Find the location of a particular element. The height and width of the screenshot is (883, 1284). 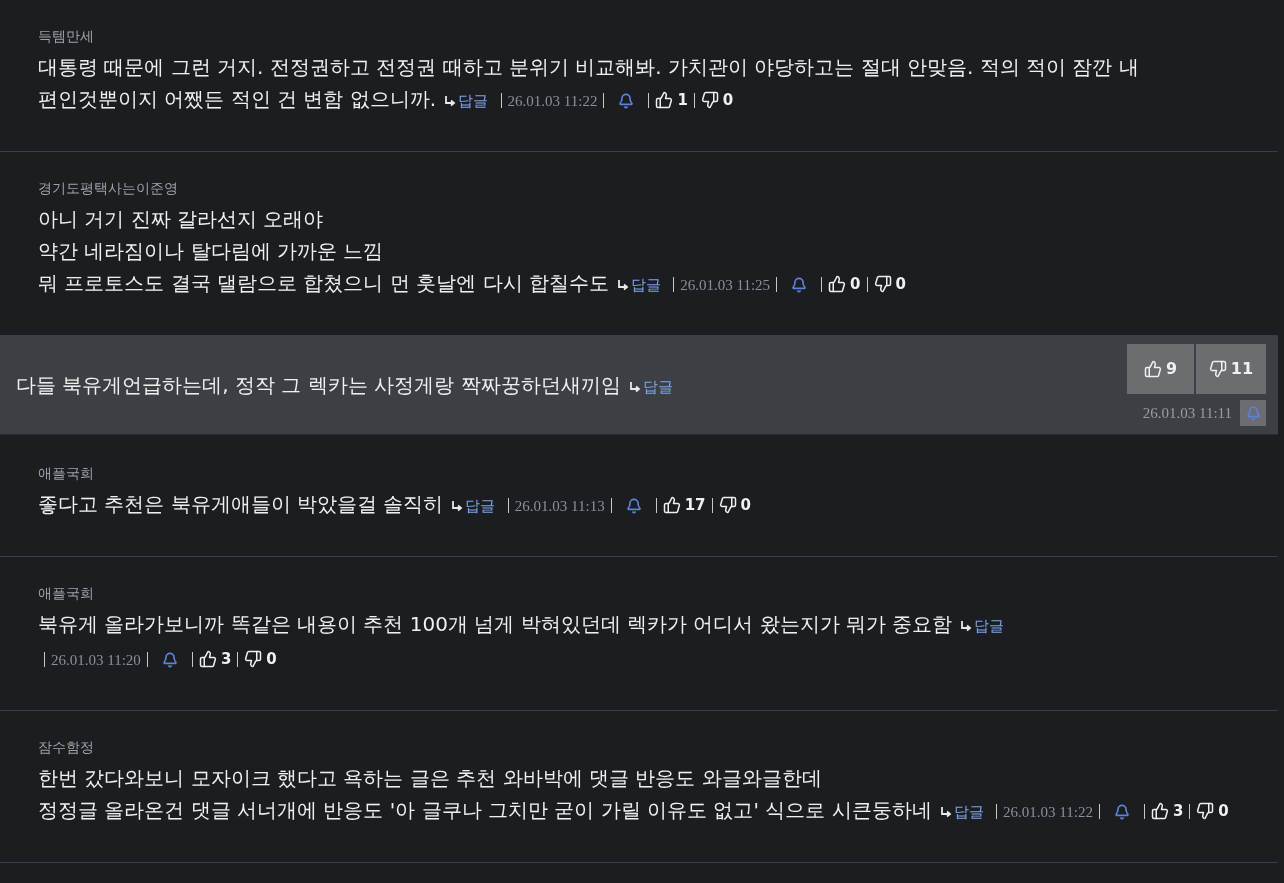

comment-text: 좋다고 추천은 북유게애들이 박았을걸 솔직히 is located at coordinates (241, 504).